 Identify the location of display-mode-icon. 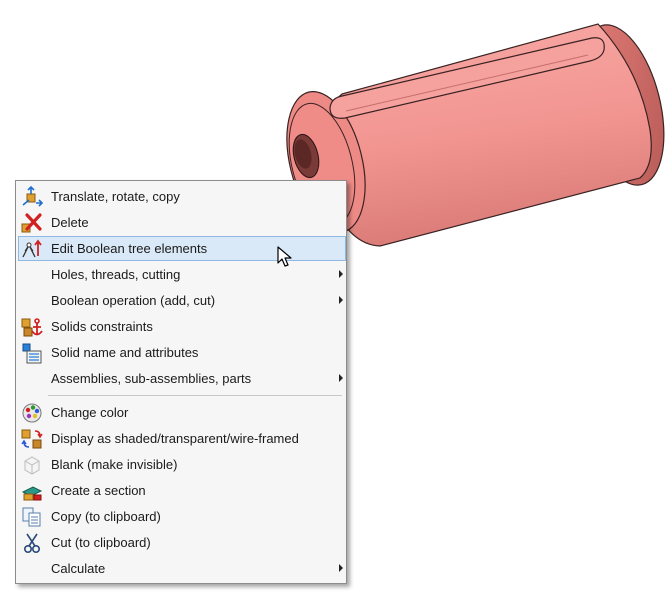
(32, 439).